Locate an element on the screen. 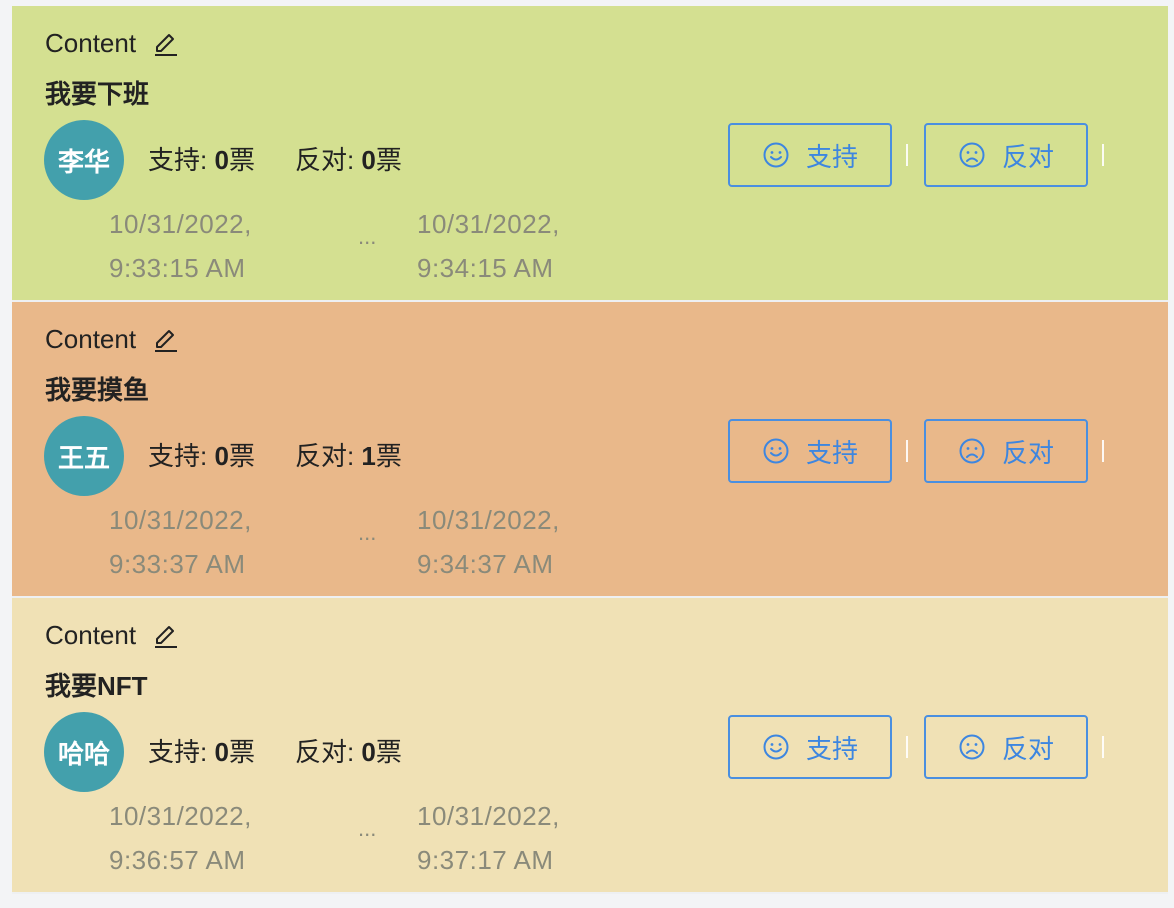 This screenshot has height=908, width=1174. end-timestamp: 10/31/2022, 9:37:17 AM is located at coordinates (488, 838).